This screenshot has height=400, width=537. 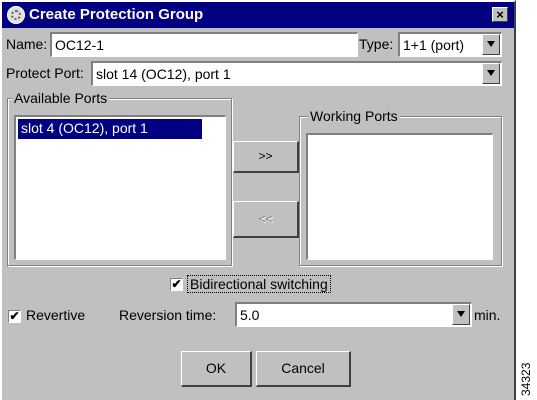 I want to click on bidirectional-checkbox: ✔, so click(x=176, y=284).